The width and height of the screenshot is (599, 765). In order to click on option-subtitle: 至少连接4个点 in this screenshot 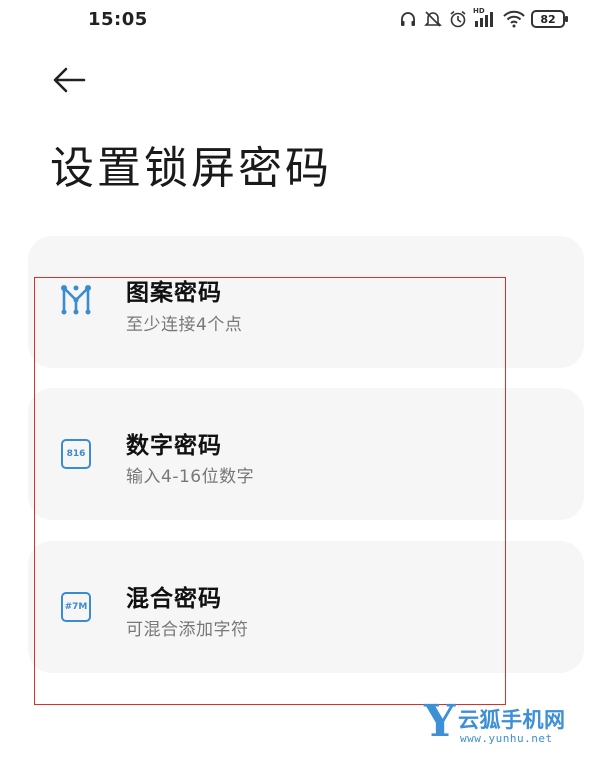, I will do `click(184, 325)`.